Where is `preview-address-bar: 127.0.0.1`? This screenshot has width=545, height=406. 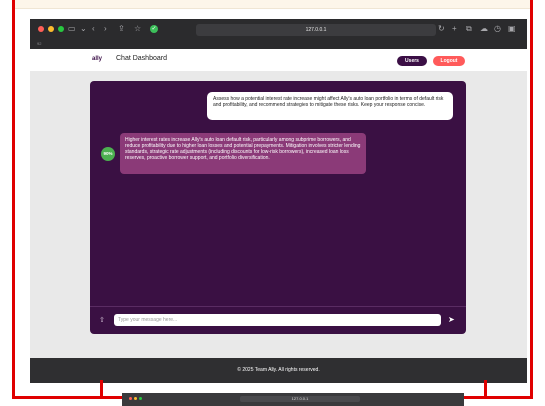 preview-address-bar: 127.0.0.1 is located at coordinates (300, 399).